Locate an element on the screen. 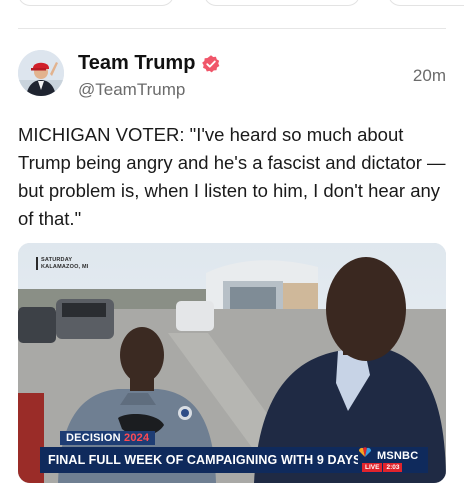 Image resolution: width=464 pixels, height=500 pixels. avatar is located at coordinates (41, 73).